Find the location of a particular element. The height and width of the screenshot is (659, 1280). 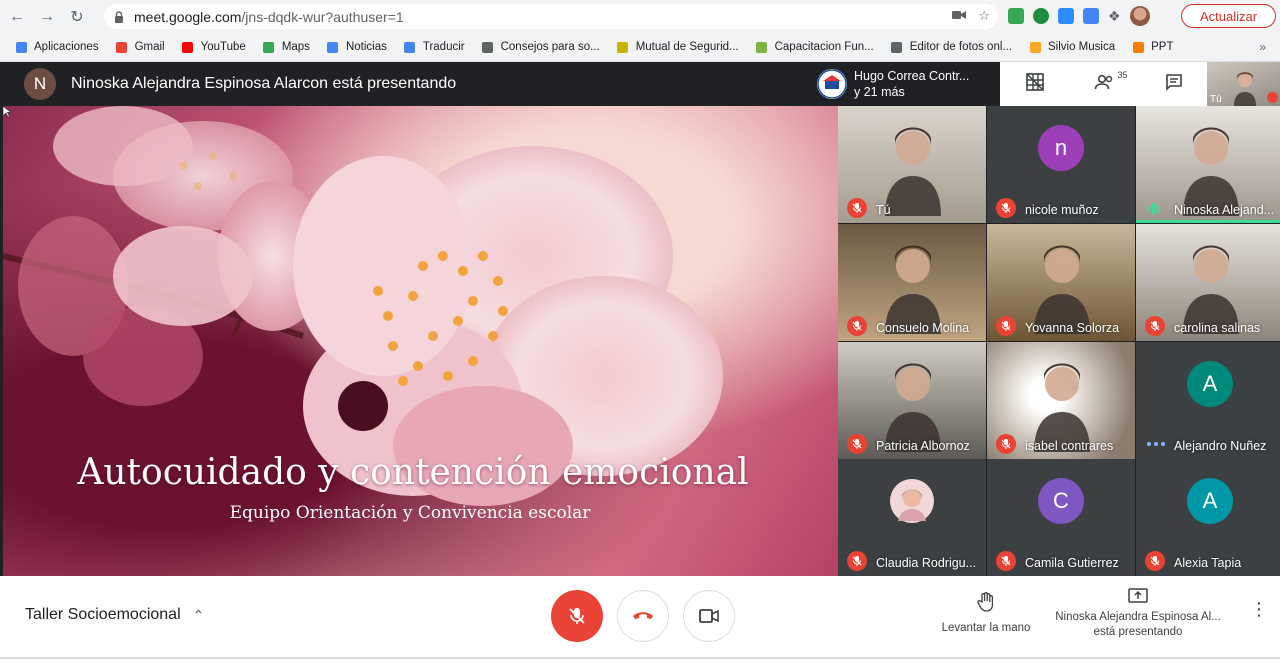

self-preview-thumbnail: Tú is located at coordinates (1243, 84).